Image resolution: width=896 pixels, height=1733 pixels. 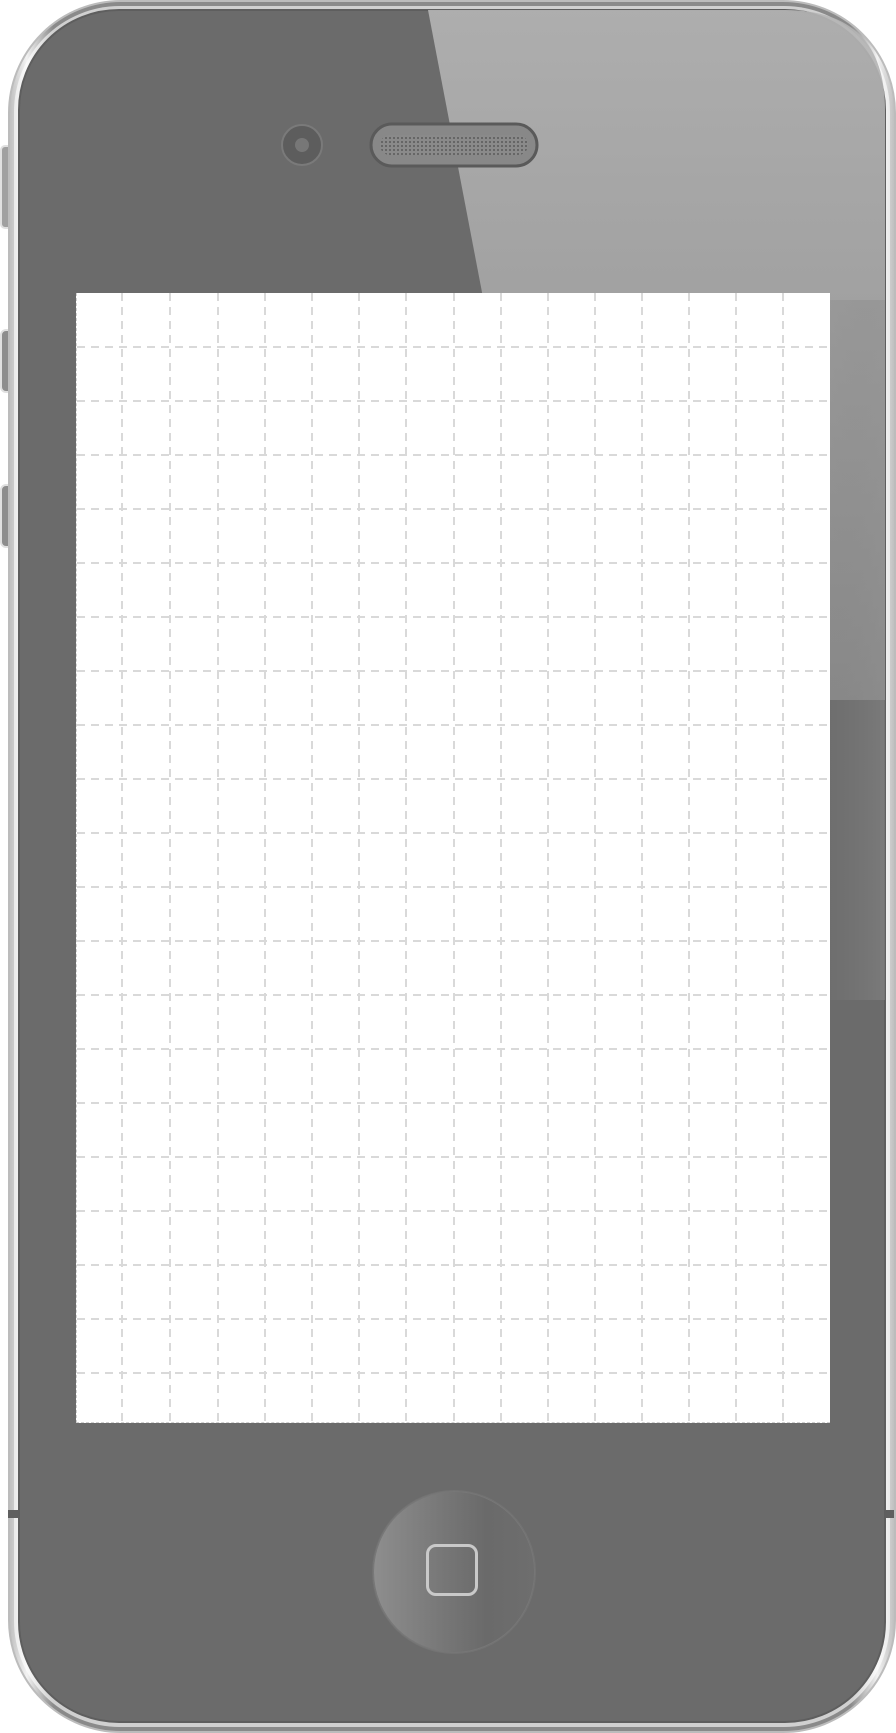 I want to click on home-button, so click(x=454, y=1572).